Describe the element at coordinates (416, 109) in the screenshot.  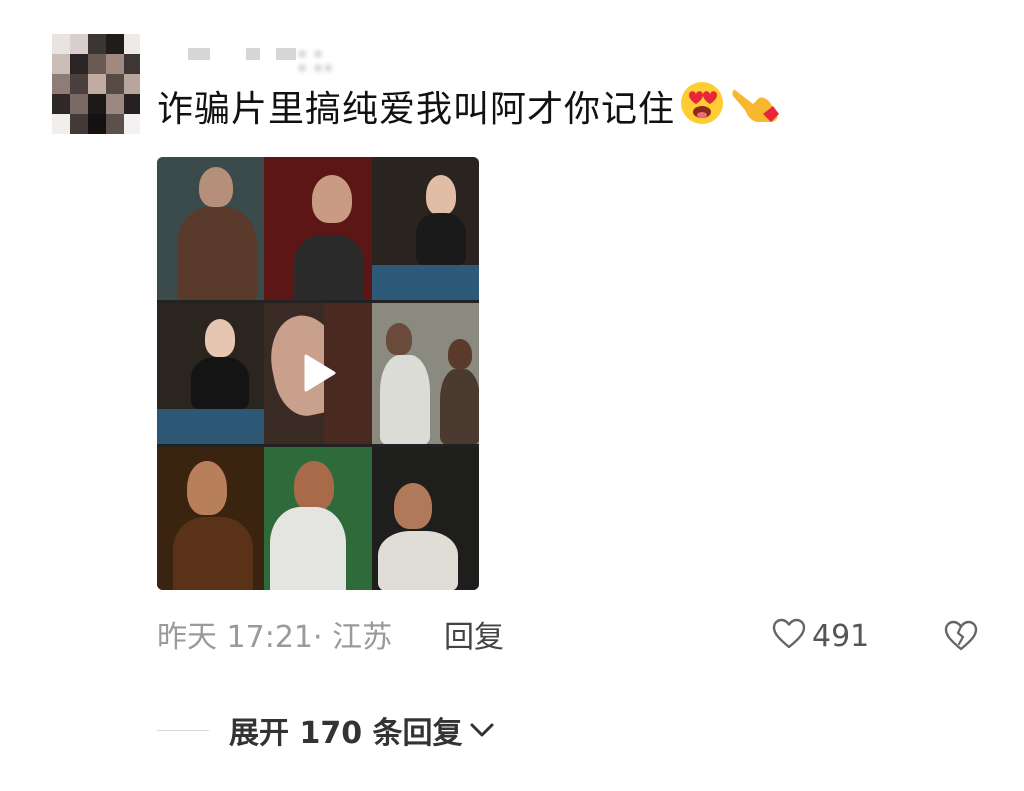
I see `comment-text: 诈骗片里搞纯爱我叫阿才你记住` at that location.